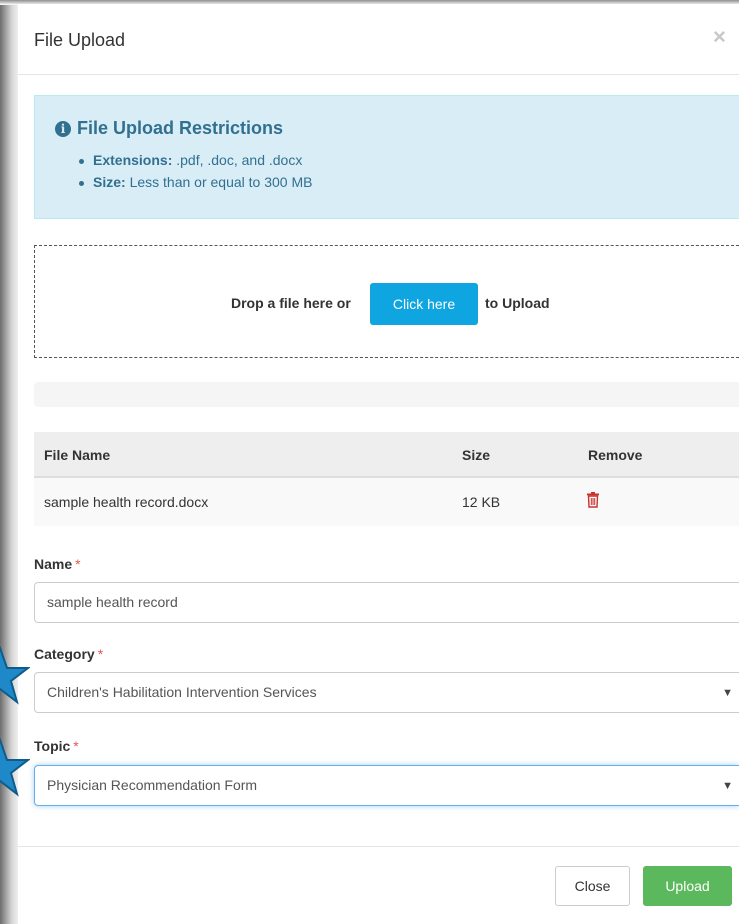 Image resolution: width=739 pixels, height=924 pixels. Describe the element at coordinates (481, 502) in the screenshot. I see `file-size-cell: 12 KB` at that location.